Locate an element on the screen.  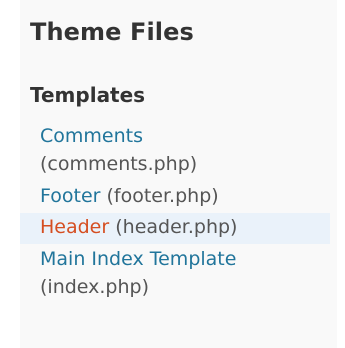
header-template-link: Header is located at coordinates (74, 227).